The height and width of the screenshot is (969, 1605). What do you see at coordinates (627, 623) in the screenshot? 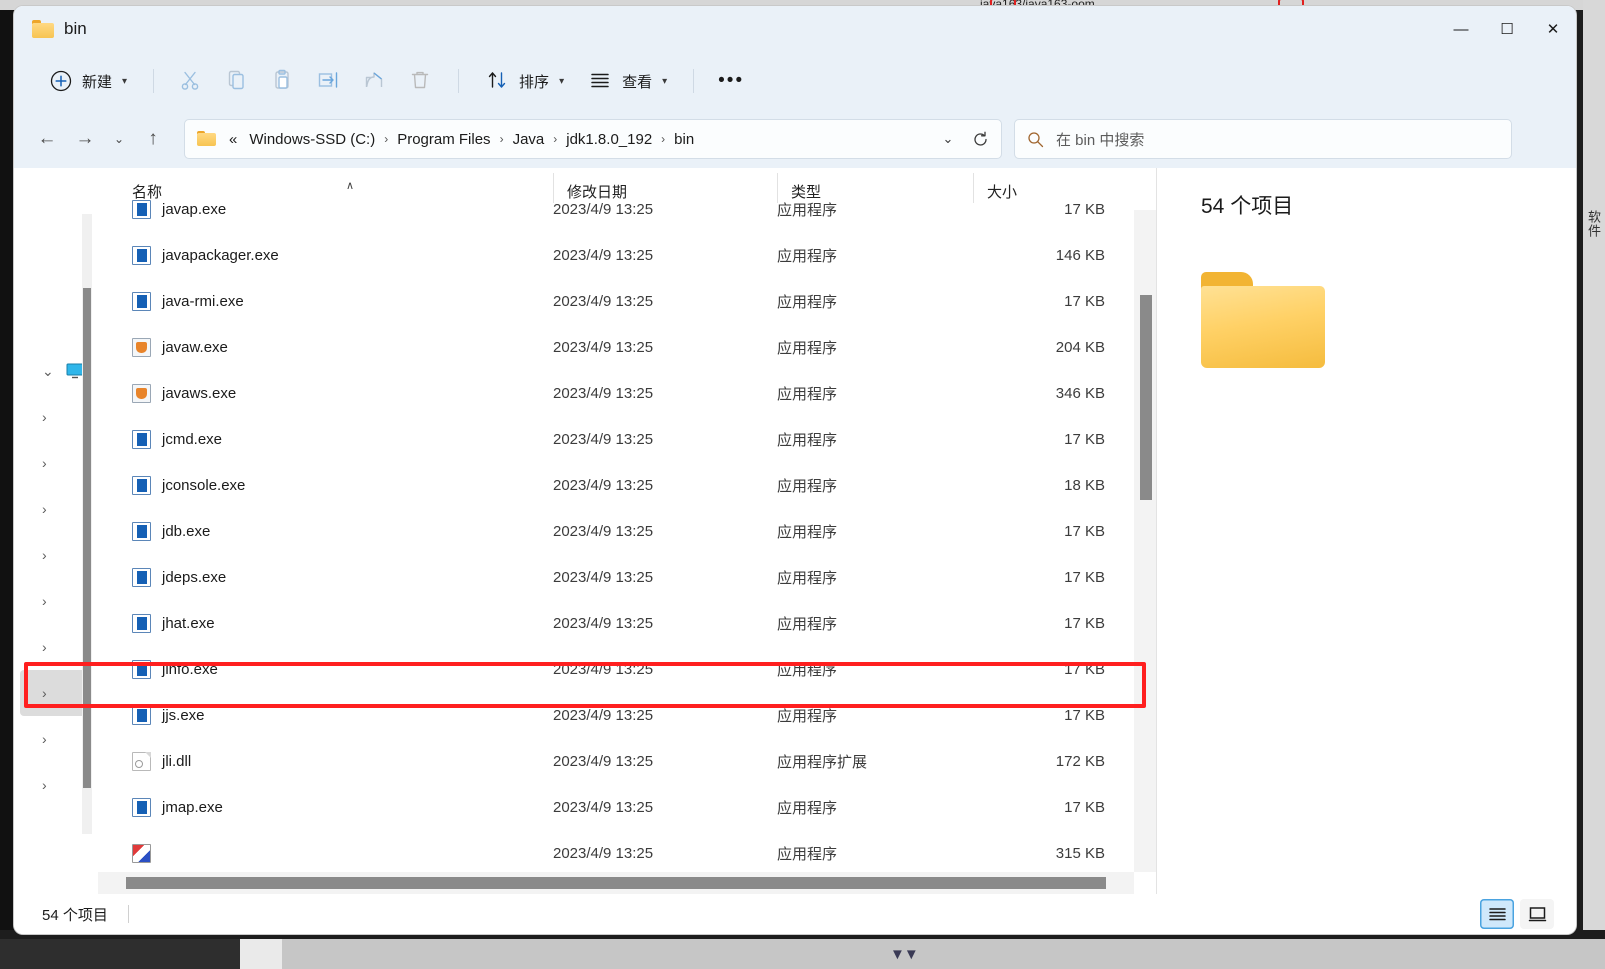
I see `table-row: jhat.exe 2023/4/9 13:25 应用程序 17 KB` at bounding box center [627, 623].